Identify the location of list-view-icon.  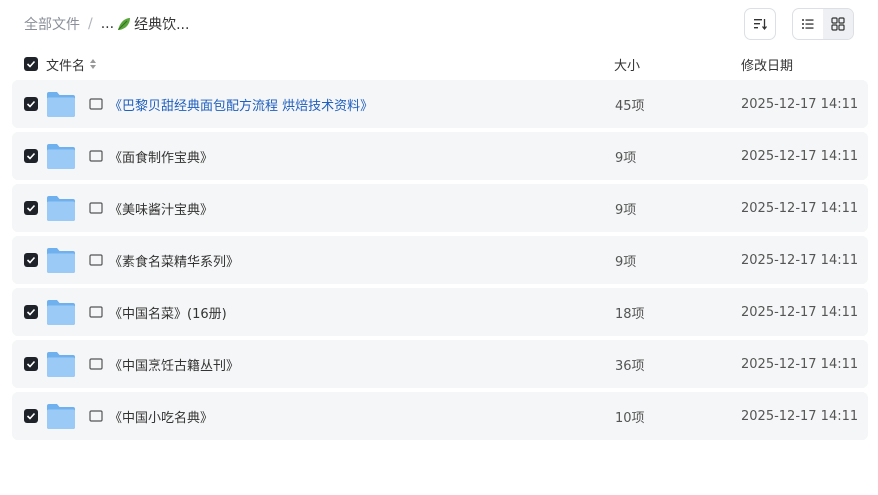
(808, 24).